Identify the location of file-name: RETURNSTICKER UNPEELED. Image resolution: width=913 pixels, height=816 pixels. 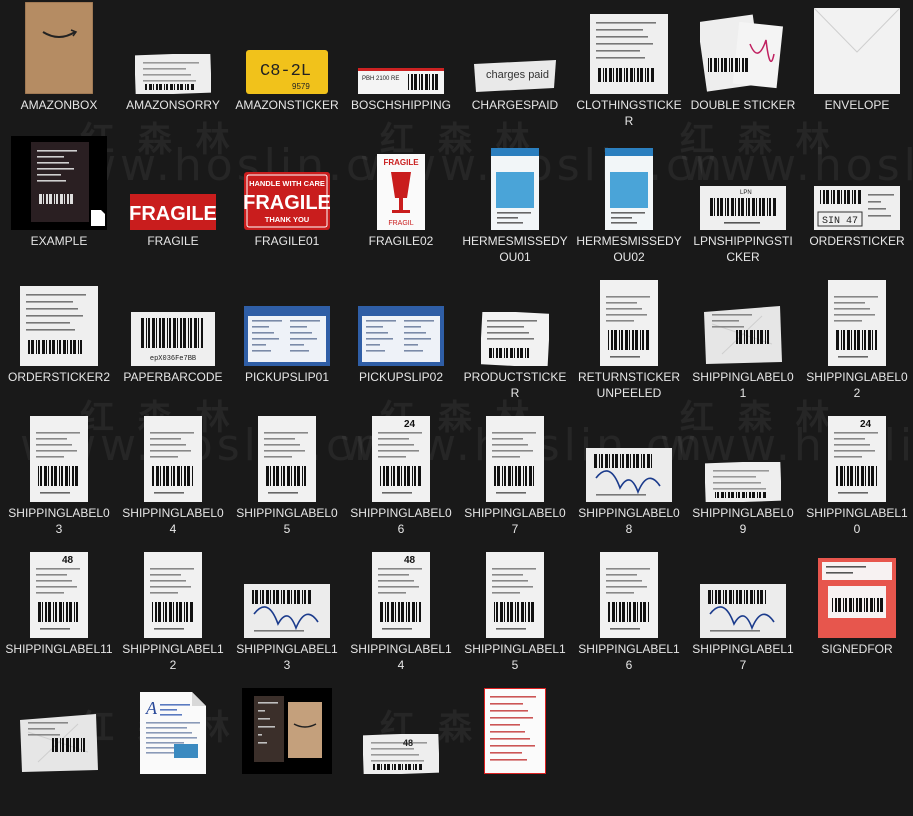
(628, 385).